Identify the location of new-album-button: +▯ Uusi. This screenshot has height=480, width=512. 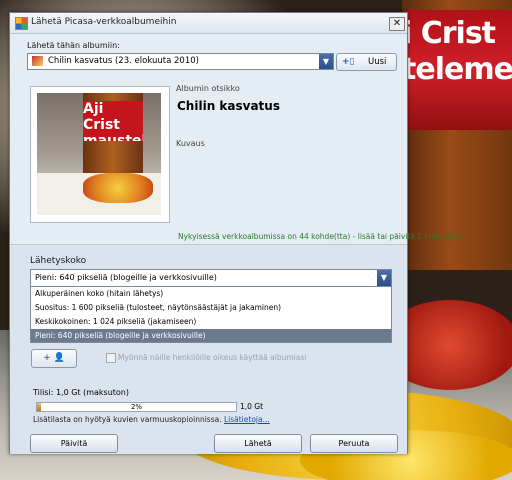
(366, 62).